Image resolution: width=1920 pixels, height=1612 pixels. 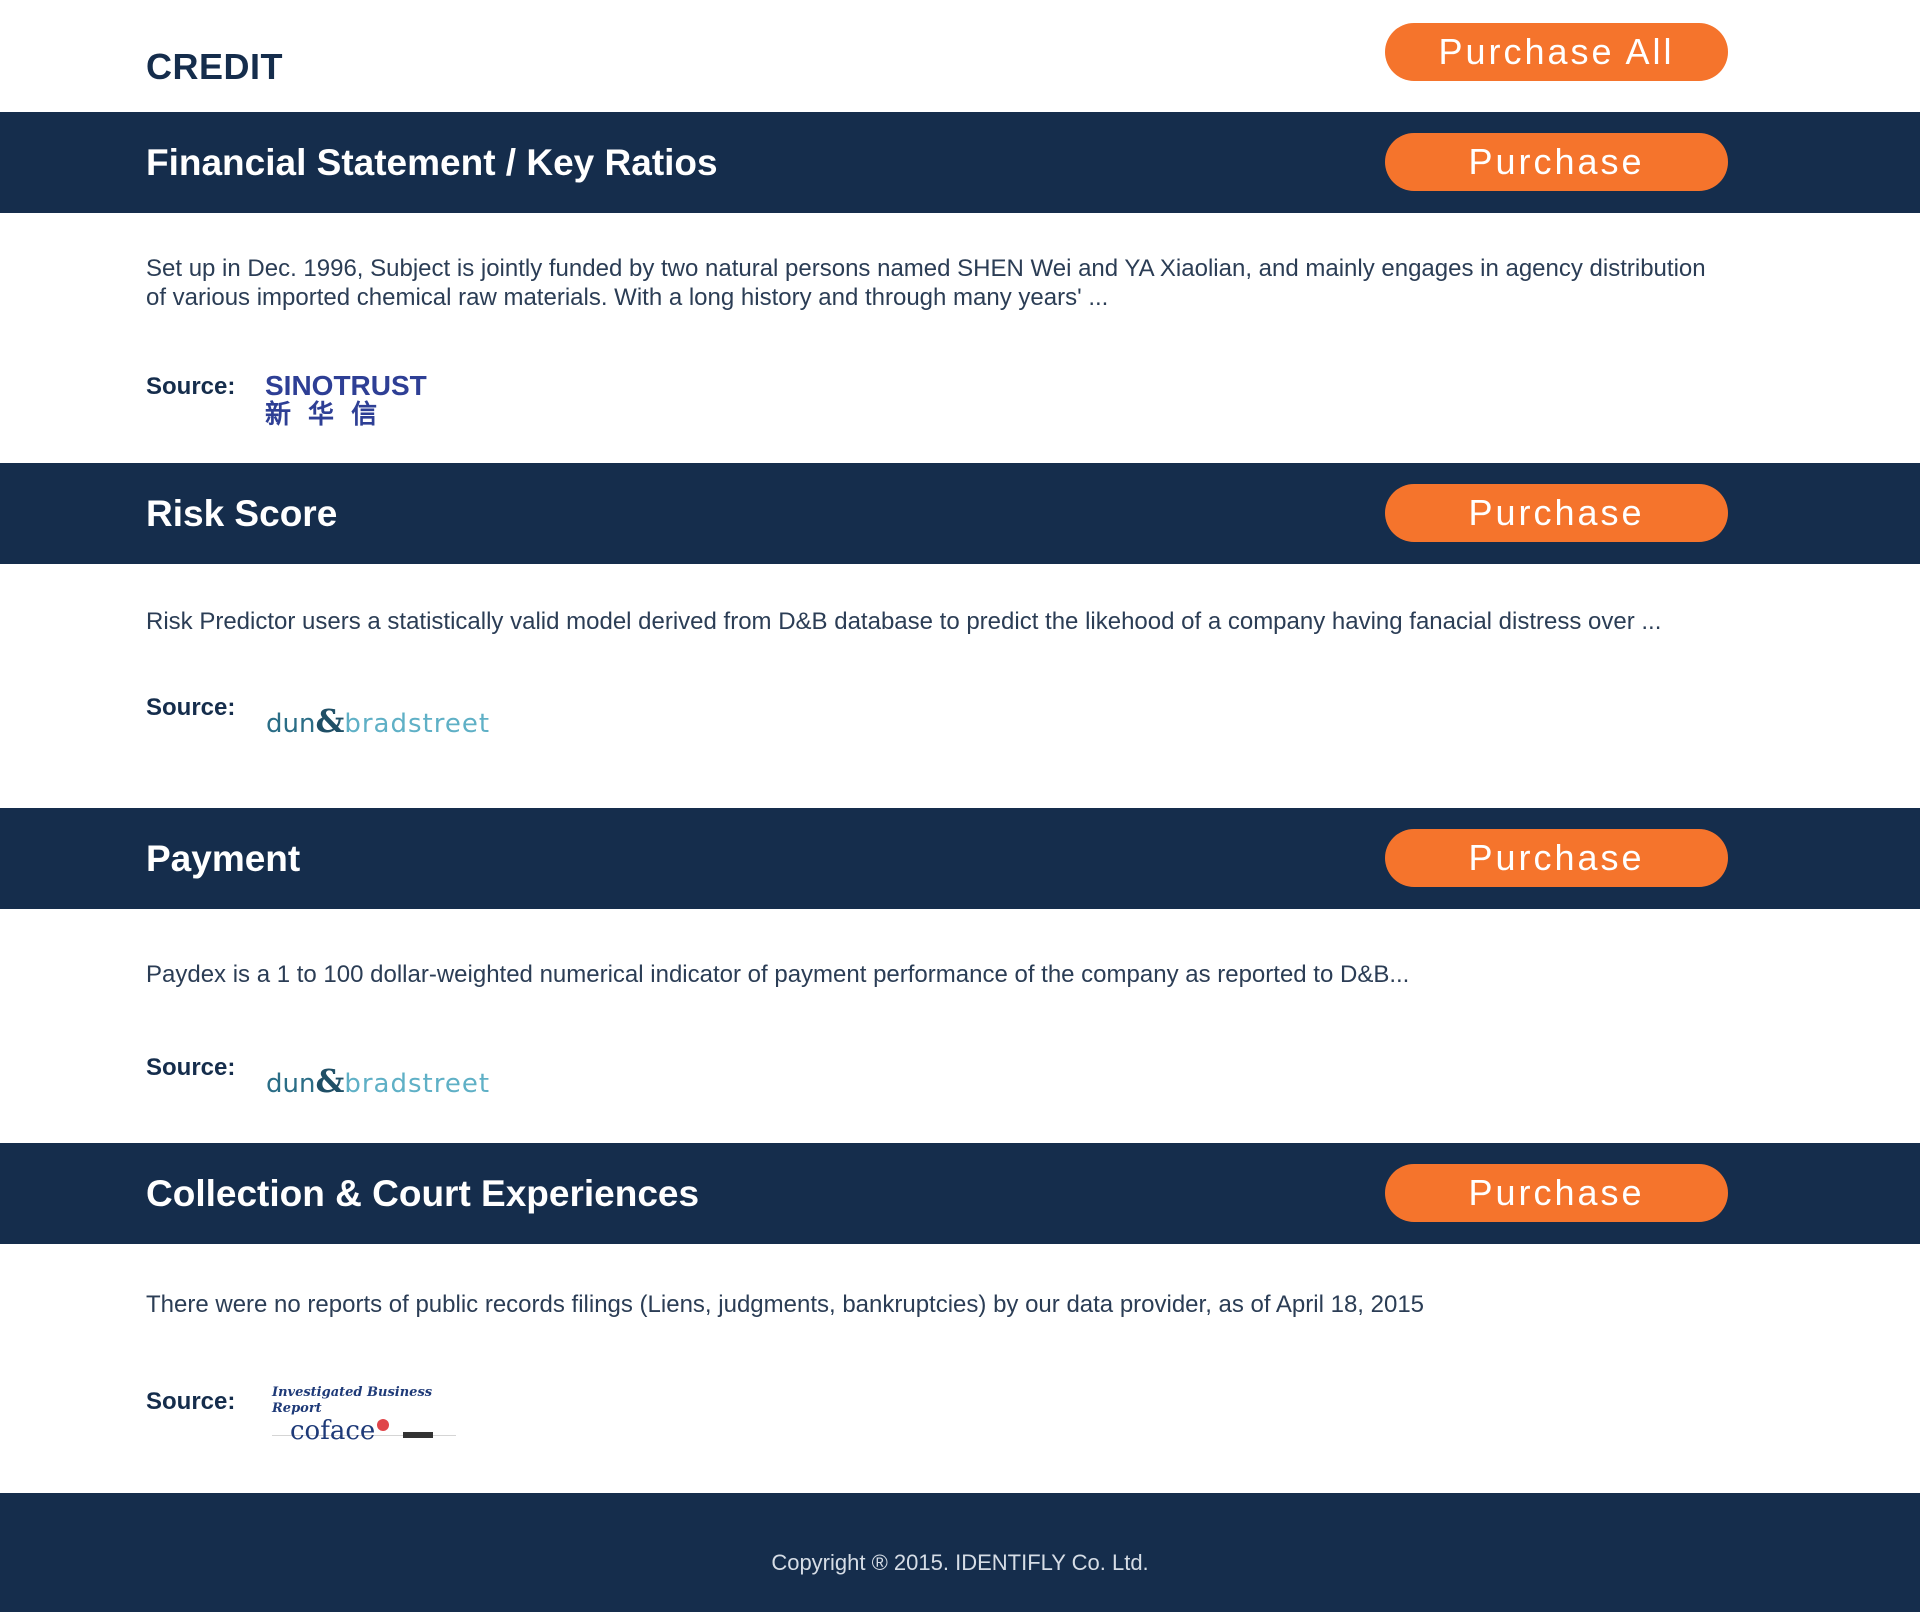 I want to click on coface-small-badge-icon, so click(x=418, y=1435).